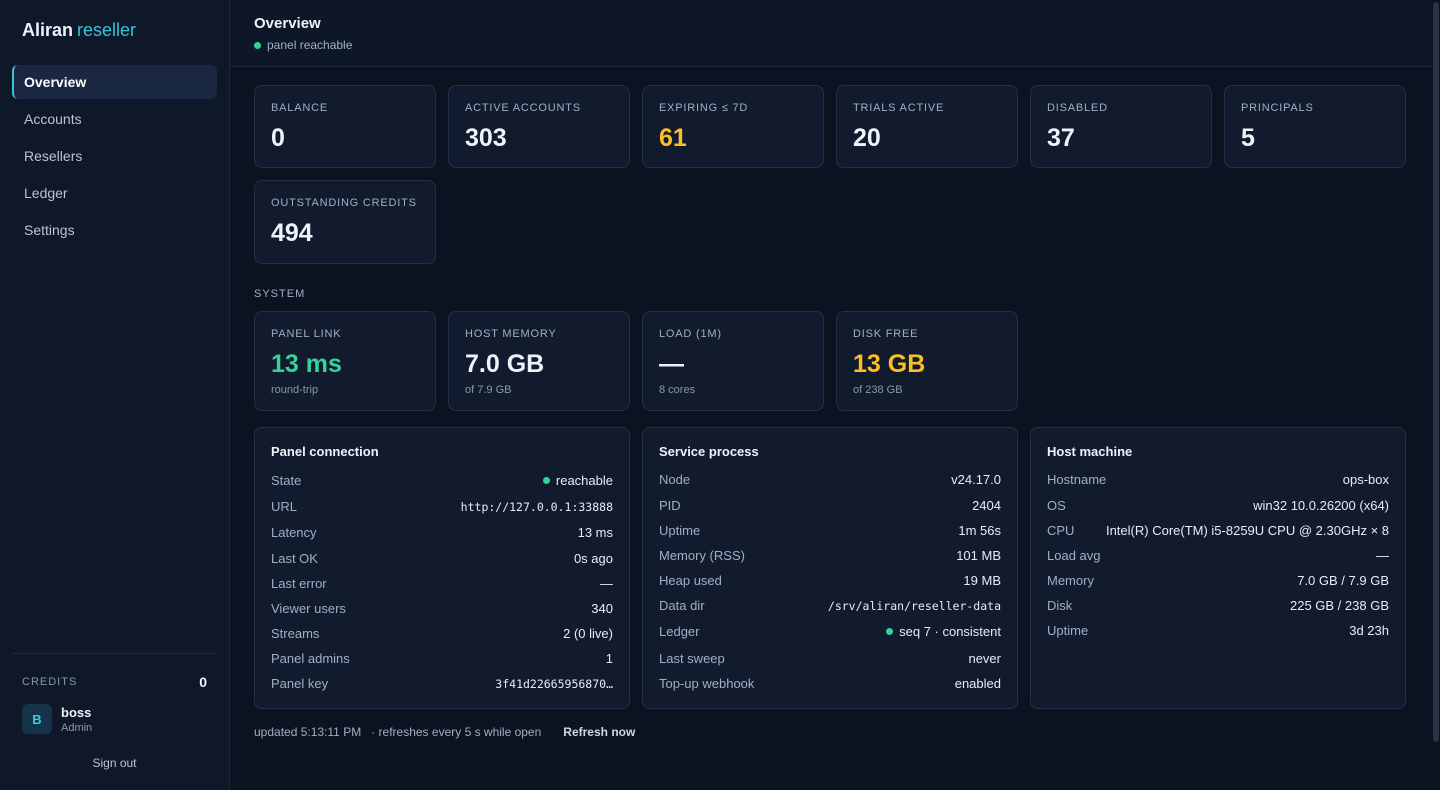 The width and height of the screenshot is (1440, 790). Describe the element at coordinates (984, 658) in the screenshot. I see `kv-value: never` at that location.